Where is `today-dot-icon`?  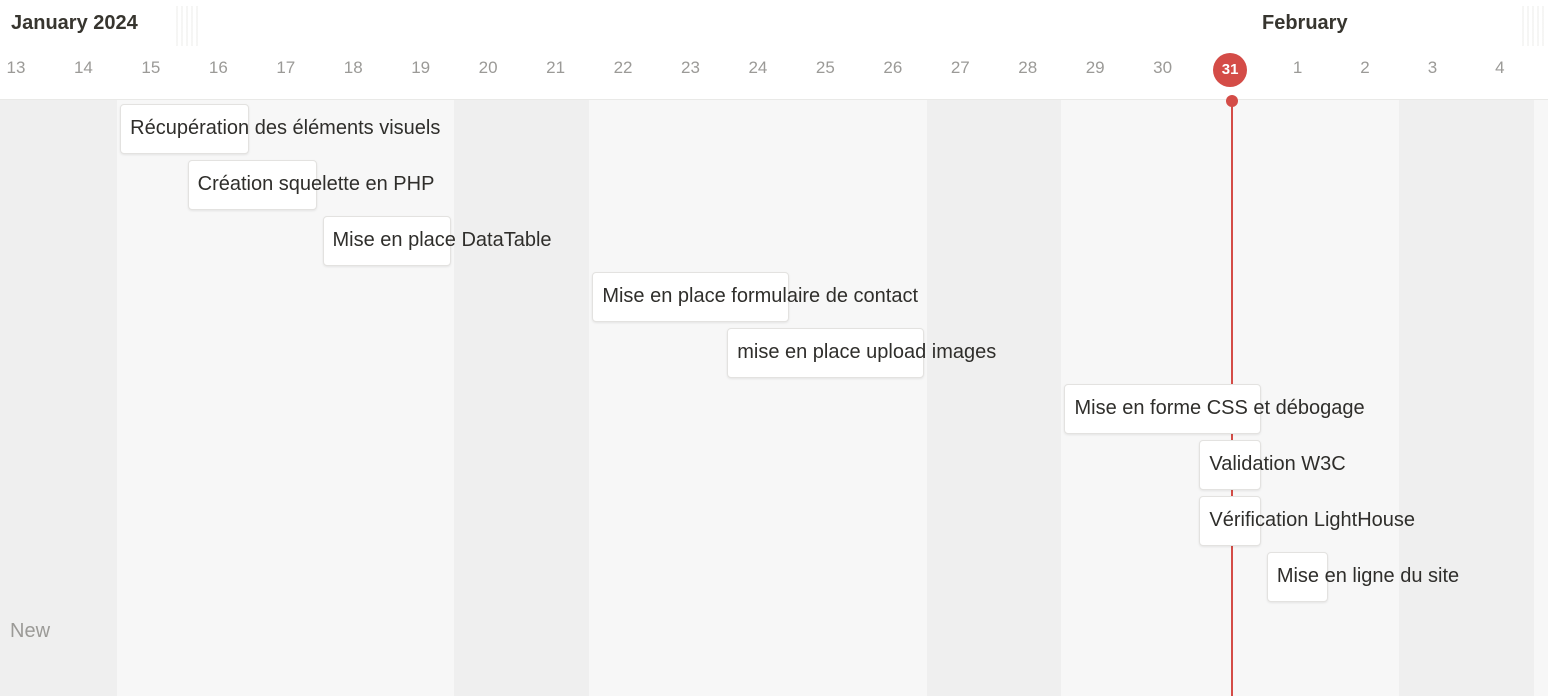
today-dot-icon is located at coordinates (1232, 101).